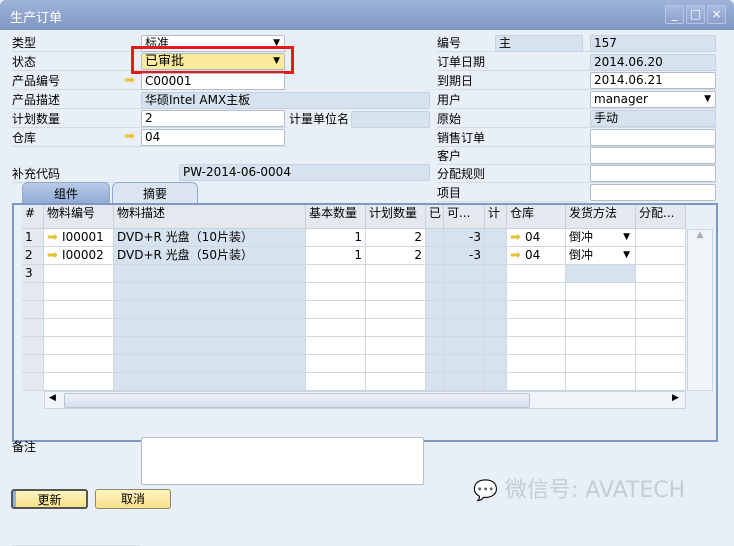 The height and width of the screenshot is (546, 734). I want to click on column-header: 发货方法, so click(601, 217).